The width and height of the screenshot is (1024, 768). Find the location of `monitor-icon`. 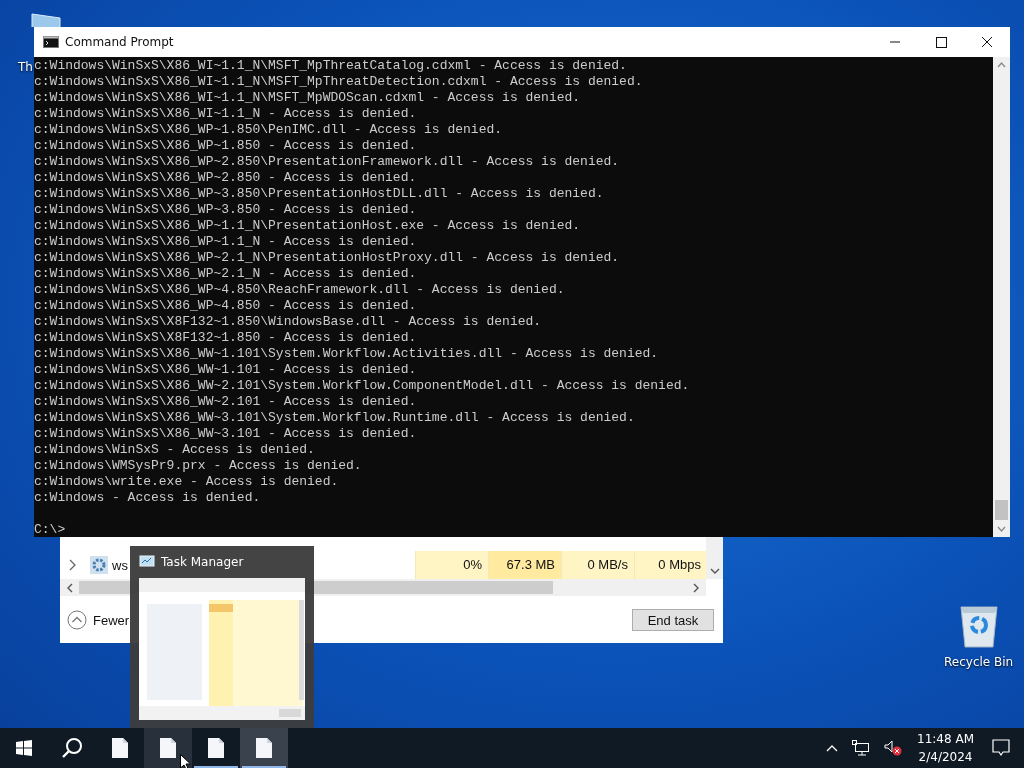

monitor-icon is located at coordinates (147, 562).